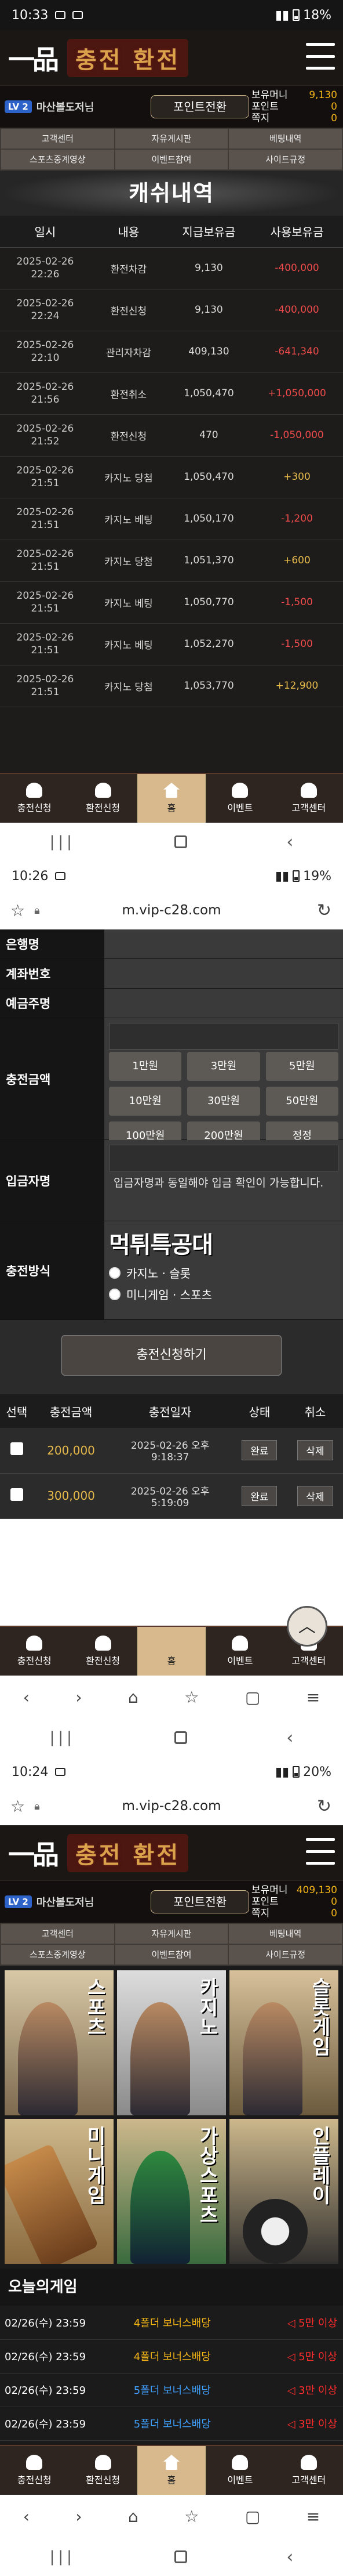  Describe the element at coordinates (223, 1272) in the screenshot. I see `method-casino-radio: 카지노 · 슬롯` at that location.